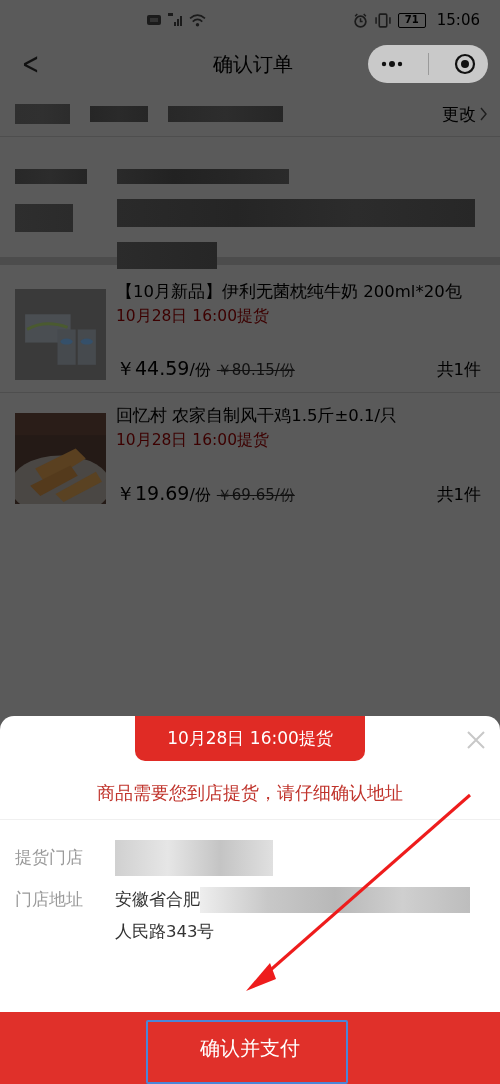  Describe the element at coordinates (153, 368) in the screenshot. I see `price-text: ￥44.59` at that location.